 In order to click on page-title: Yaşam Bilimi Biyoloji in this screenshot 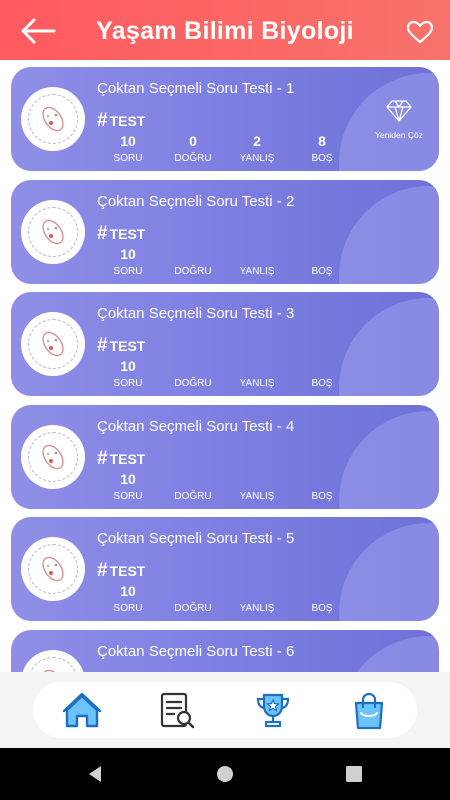, I will do `click(225, 31)`.